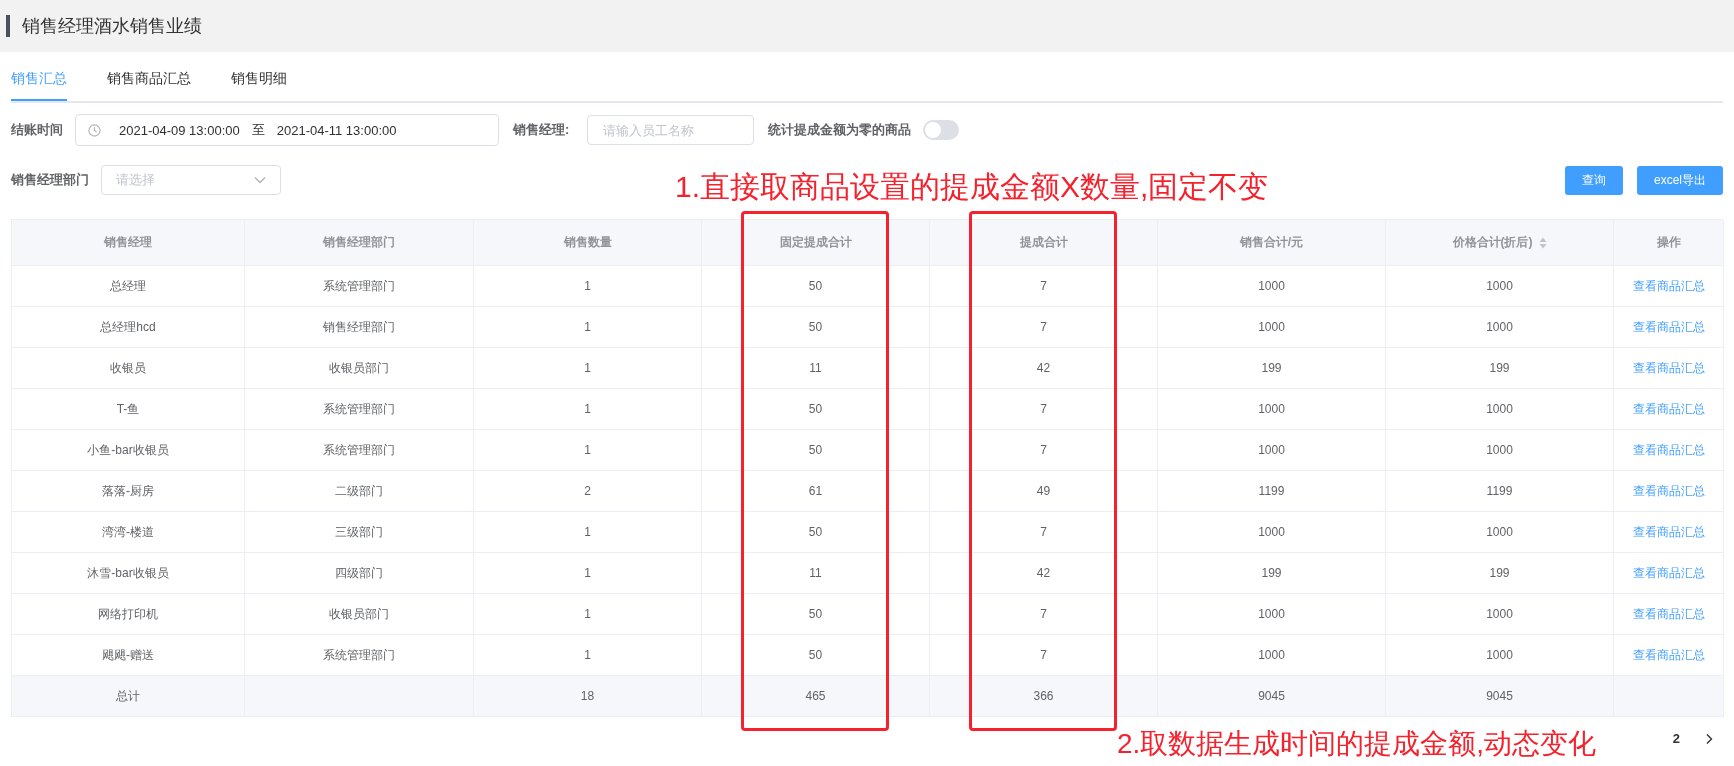  Describe the element at coordinates (359, 327) in the screenshot. I see `table-cell: 销售经理部门` at that location.